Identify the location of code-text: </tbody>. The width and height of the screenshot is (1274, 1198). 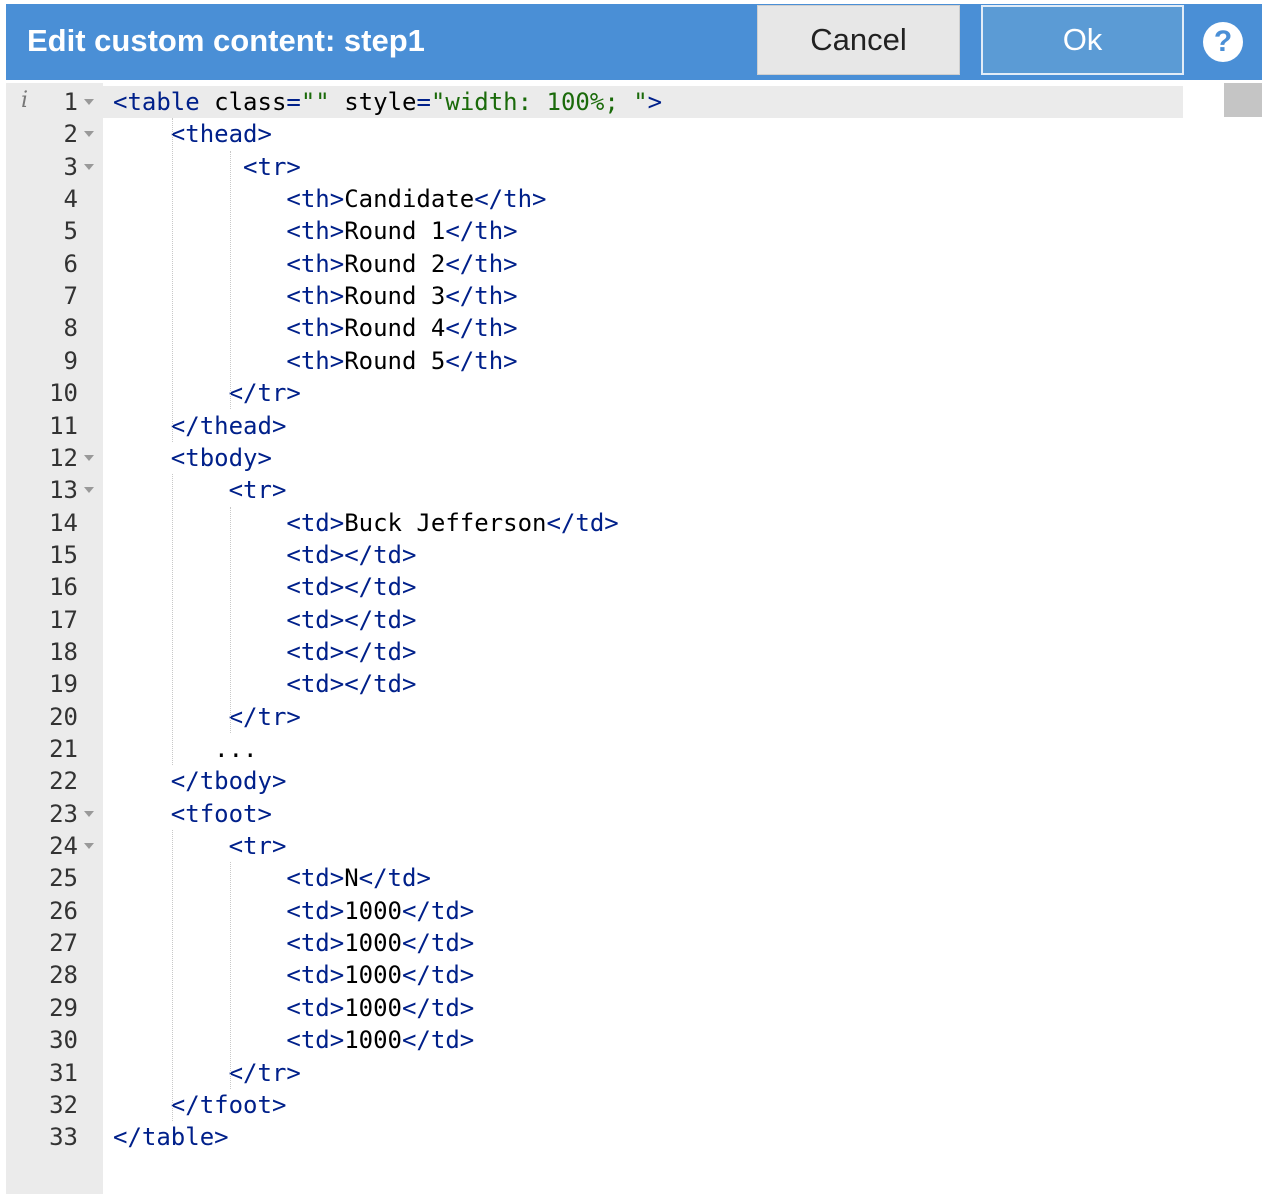
(229, 781).